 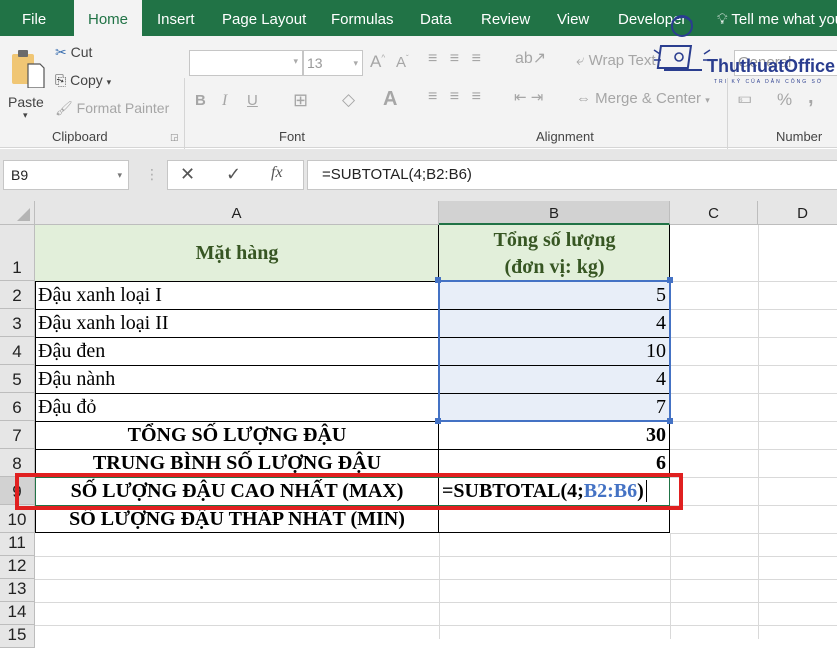 What do you see at coordinates (505, 18) in the screenshot?
I see `tab-review: Review` at bounding box center [505, 18].